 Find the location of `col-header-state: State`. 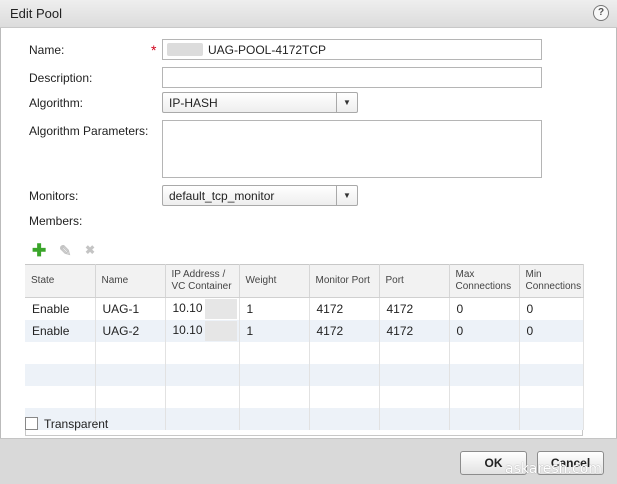

col-header-state: State is located at coordinates (60, 281).